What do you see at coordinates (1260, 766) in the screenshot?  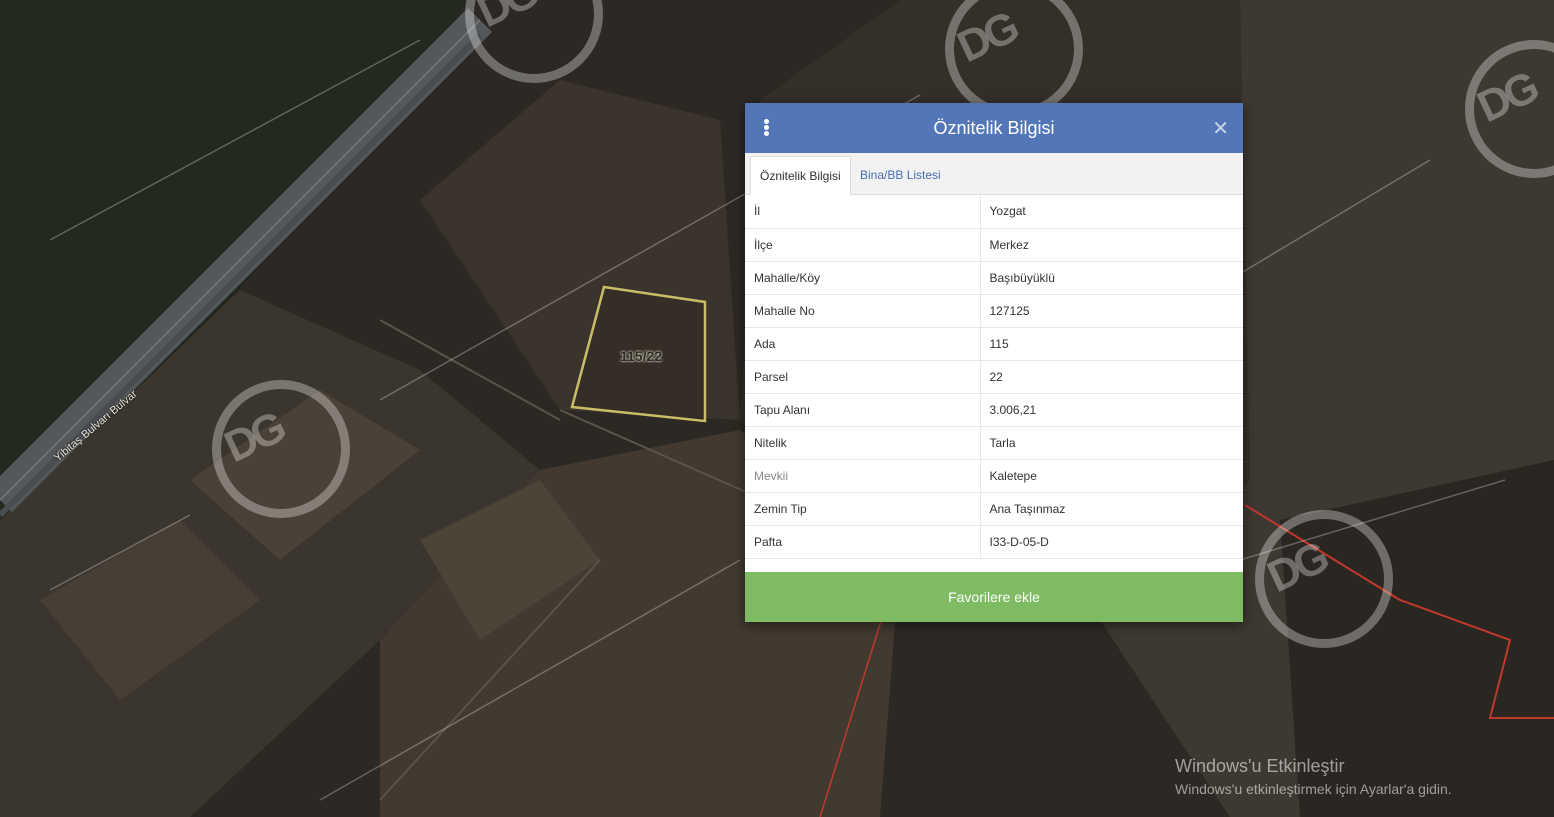 I see `windows-activation-title: Windows'u Etkinleştir` at bounding box center [1260, 766].